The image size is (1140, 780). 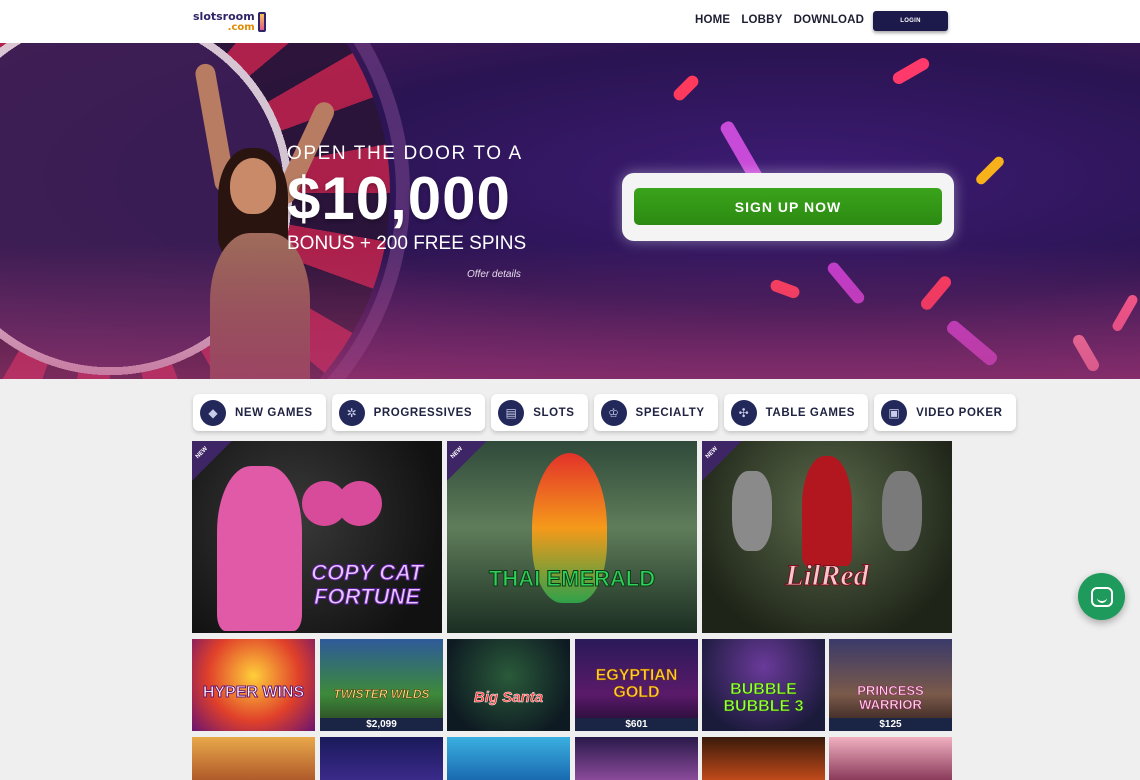 What do you see at coordinates (827, 511) in the screenshot?
I see `red-riding-hood-image` at bounding box center [827, 511].